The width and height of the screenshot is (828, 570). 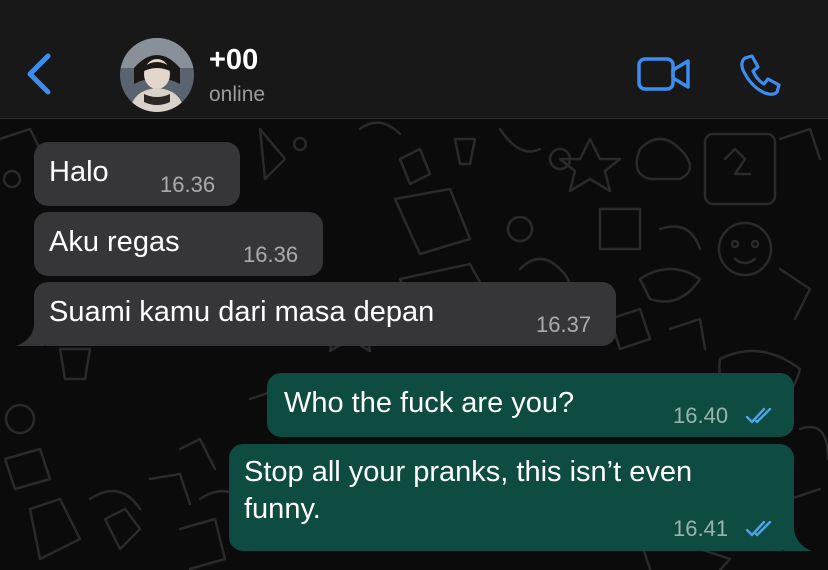 I want to click on phone-icon, so click(x=760, y=75).